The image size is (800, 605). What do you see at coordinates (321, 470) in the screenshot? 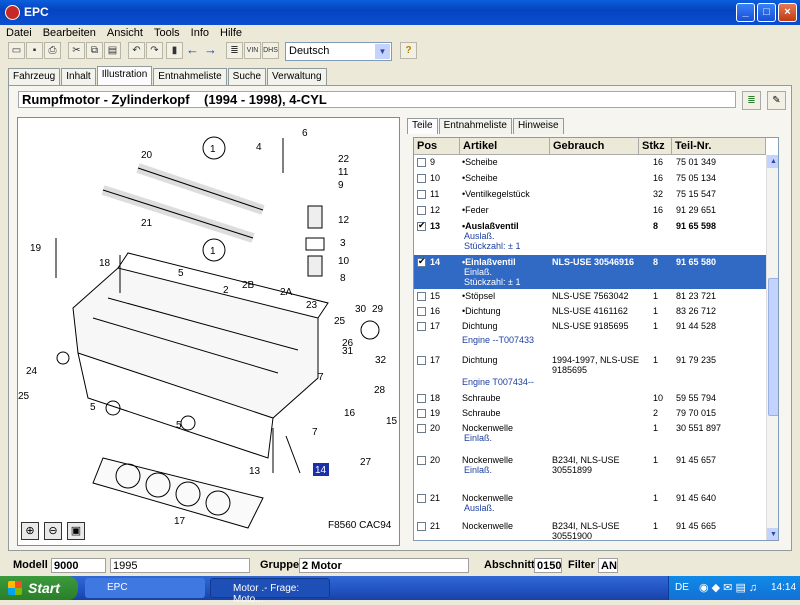
I see `callout-14: 14` at bounding box center [321, 470].